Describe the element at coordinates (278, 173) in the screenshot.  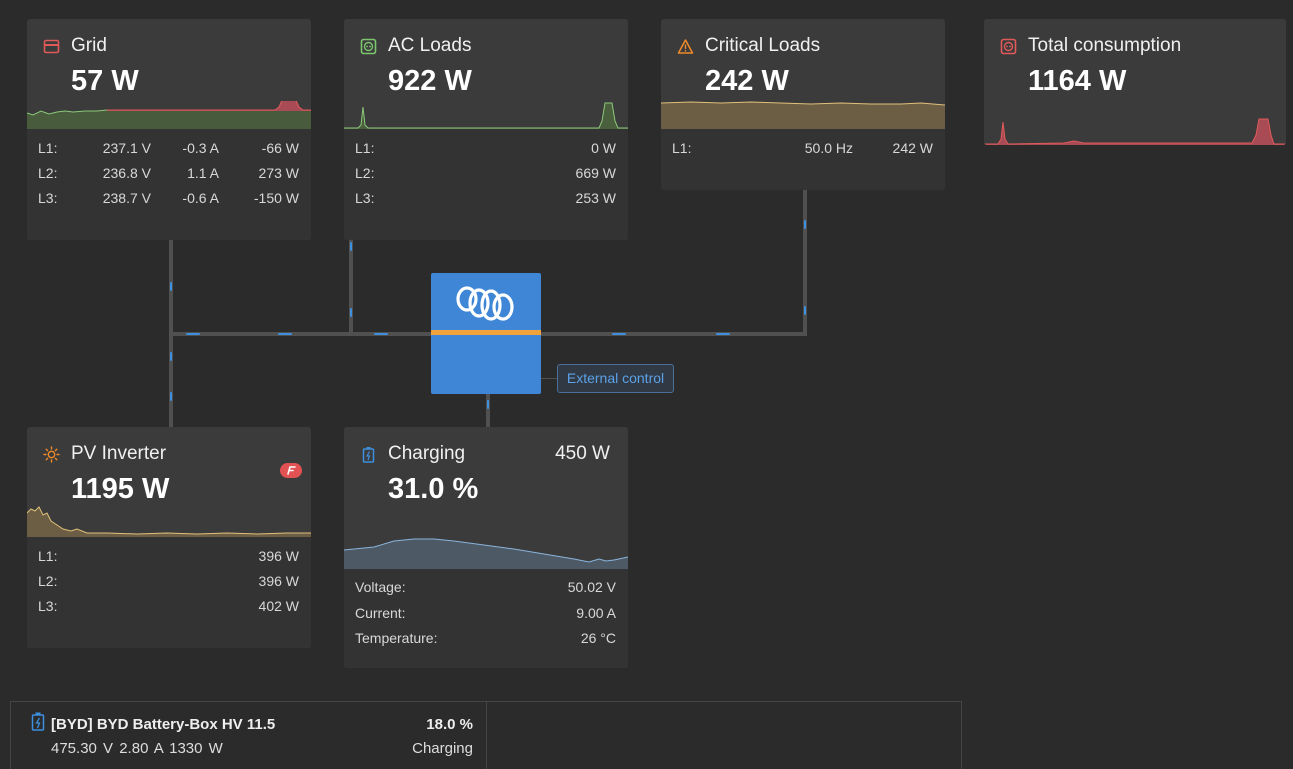
I see `power-value: 273 W` at that location.